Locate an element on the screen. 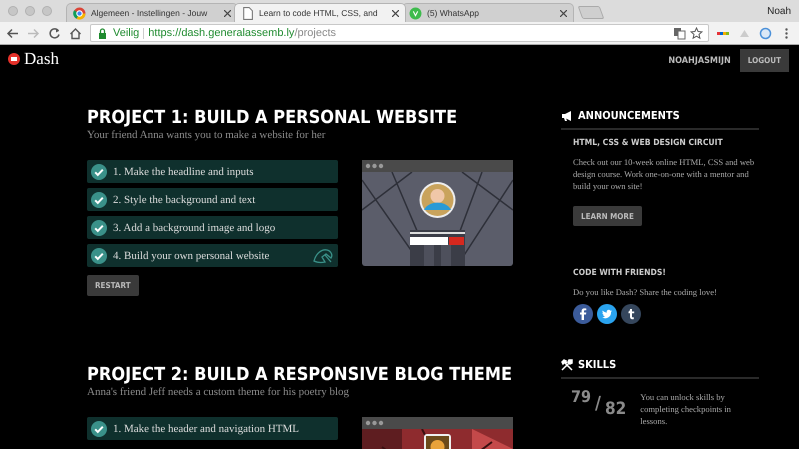  project-subtitle: Your friend Anna wants you to make a website for her is located at coordinates (206, 135).